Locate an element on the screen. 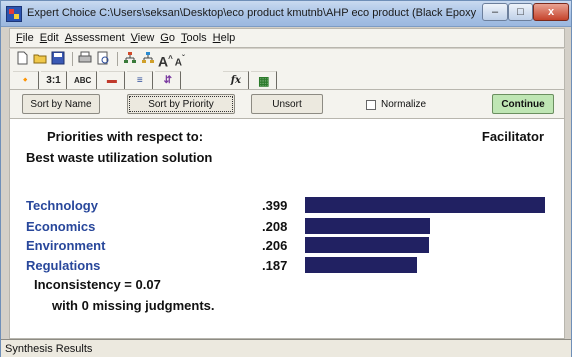 Image resolution: width=572 pixels, height=357 pixels. tree-icon is located at coordinates (130, 59).